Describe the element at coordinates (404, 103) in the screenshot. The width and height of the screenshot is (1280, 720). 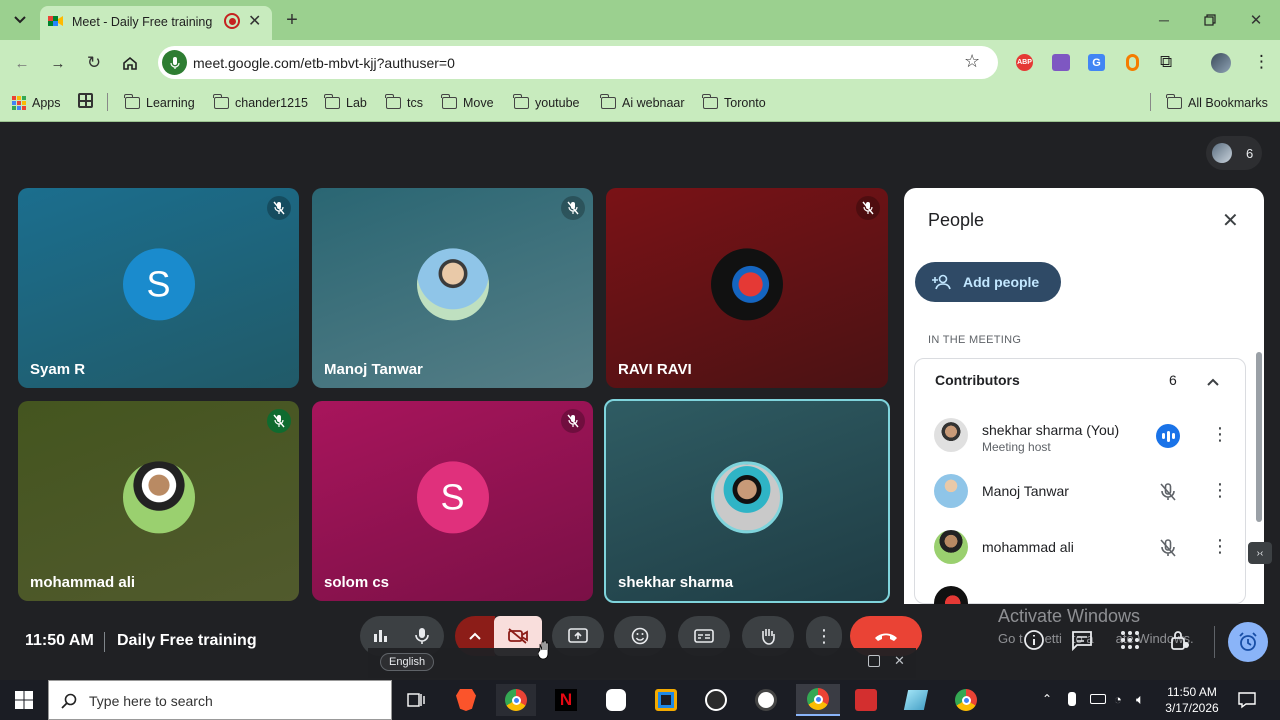
I see `bookmark-folder-tcs: tcs` at that location.